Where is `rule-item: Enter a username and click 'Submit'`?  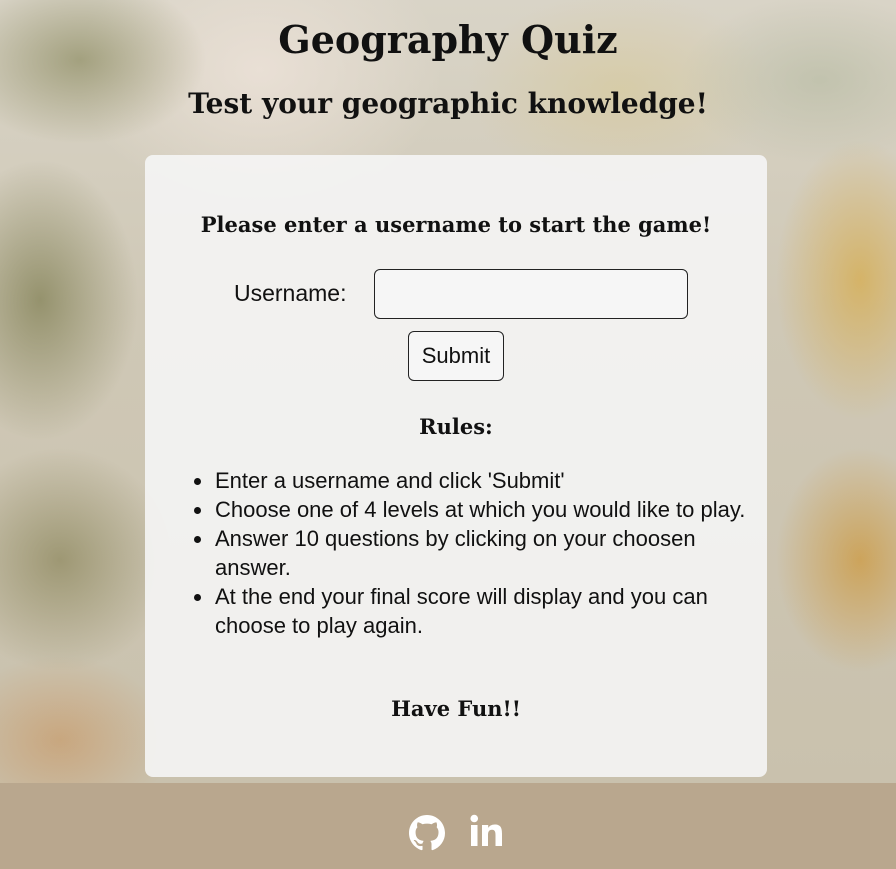 rule-item: Enter a username and click 'Submit' is located at coordinates (474, 480).